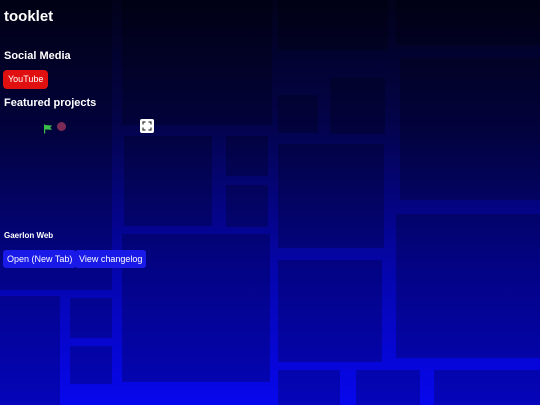 This screenshot has width=540, height=405. Describe the element at coordinates (147, 126) in the screenshot. I see `fullscreen-icon` at that location.